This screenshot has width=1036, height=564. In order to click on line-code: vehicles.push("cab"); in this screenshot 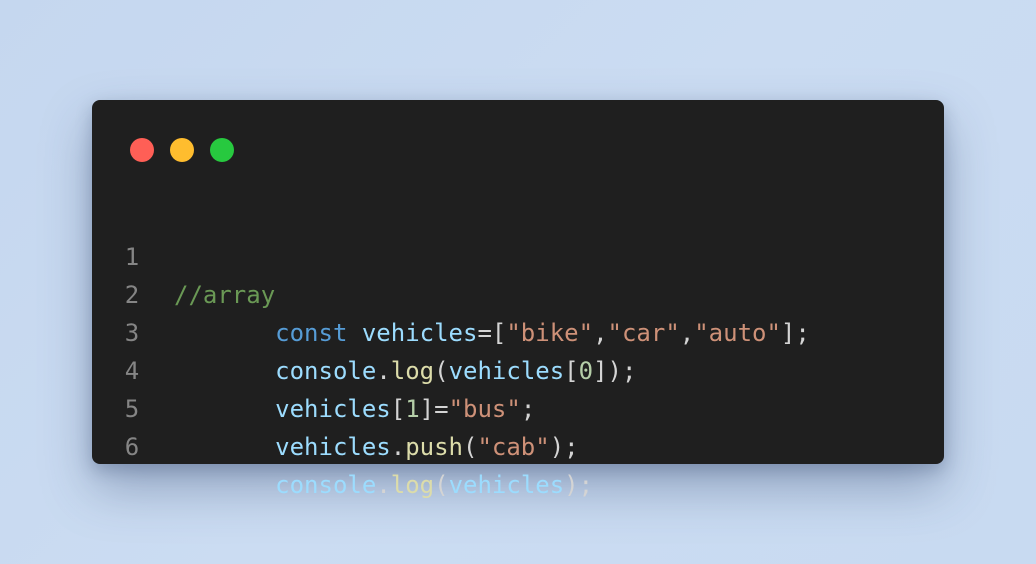, I will do `click(376, 447)`.